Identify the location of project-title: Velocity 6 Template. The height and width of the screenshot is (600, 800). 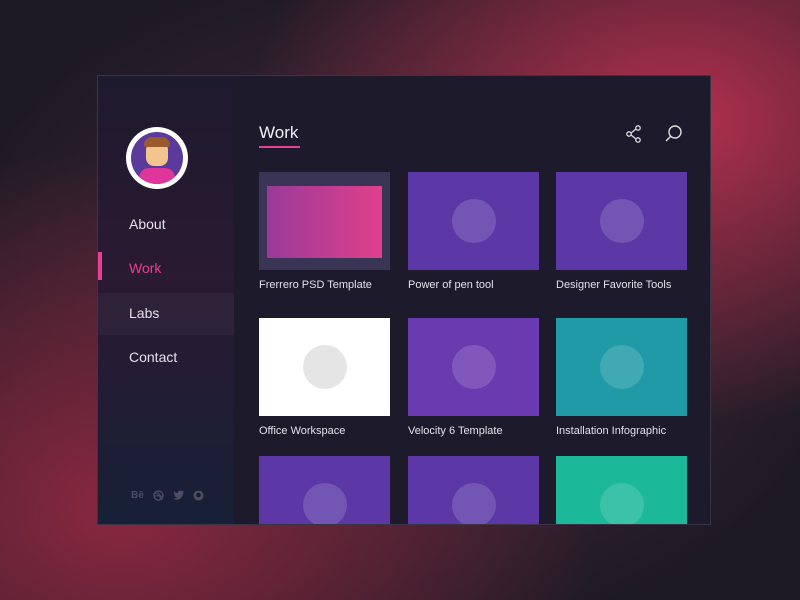
(455, 431).